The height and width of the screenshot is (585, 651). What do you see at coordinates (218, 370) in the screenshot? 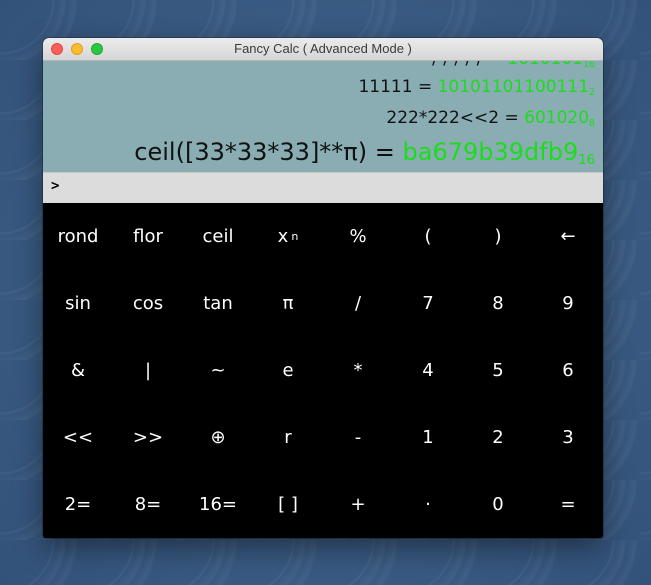
I see `key-not: ~` at bounding box center [218, 370].